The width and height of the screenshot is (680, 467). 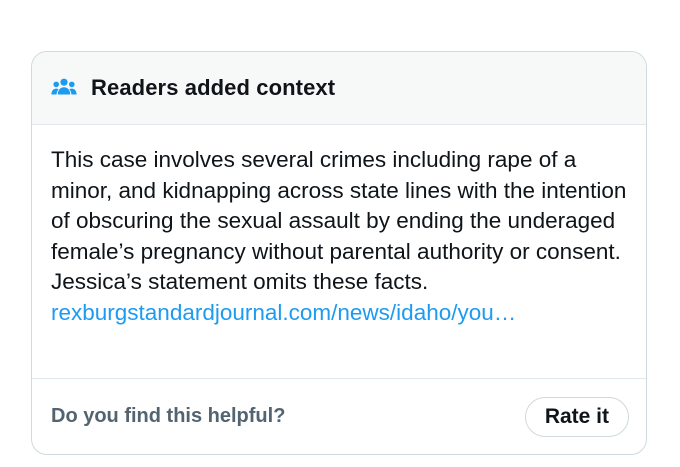 I want to click on note-footer: Do you find this helpful? Rate it, so click(x=339, y=416).